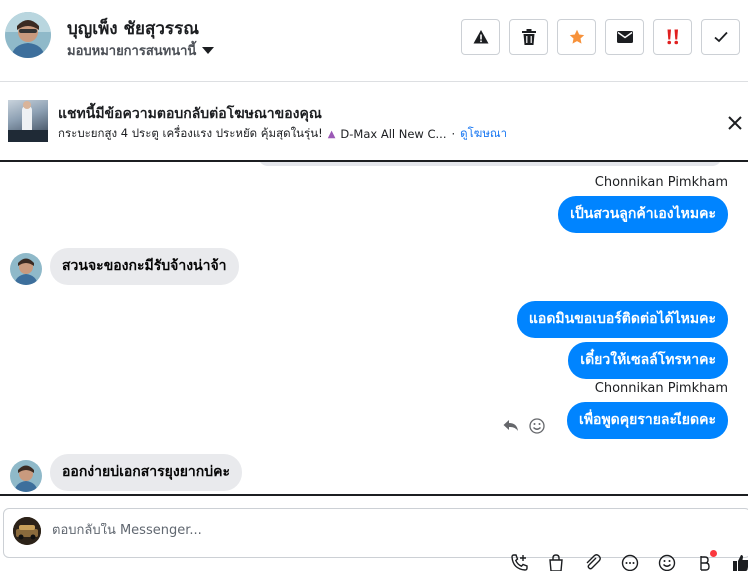 Image resolution: width=748 pixels, height=571 pixels. I want to click on reply-icon, so click(511, 428).